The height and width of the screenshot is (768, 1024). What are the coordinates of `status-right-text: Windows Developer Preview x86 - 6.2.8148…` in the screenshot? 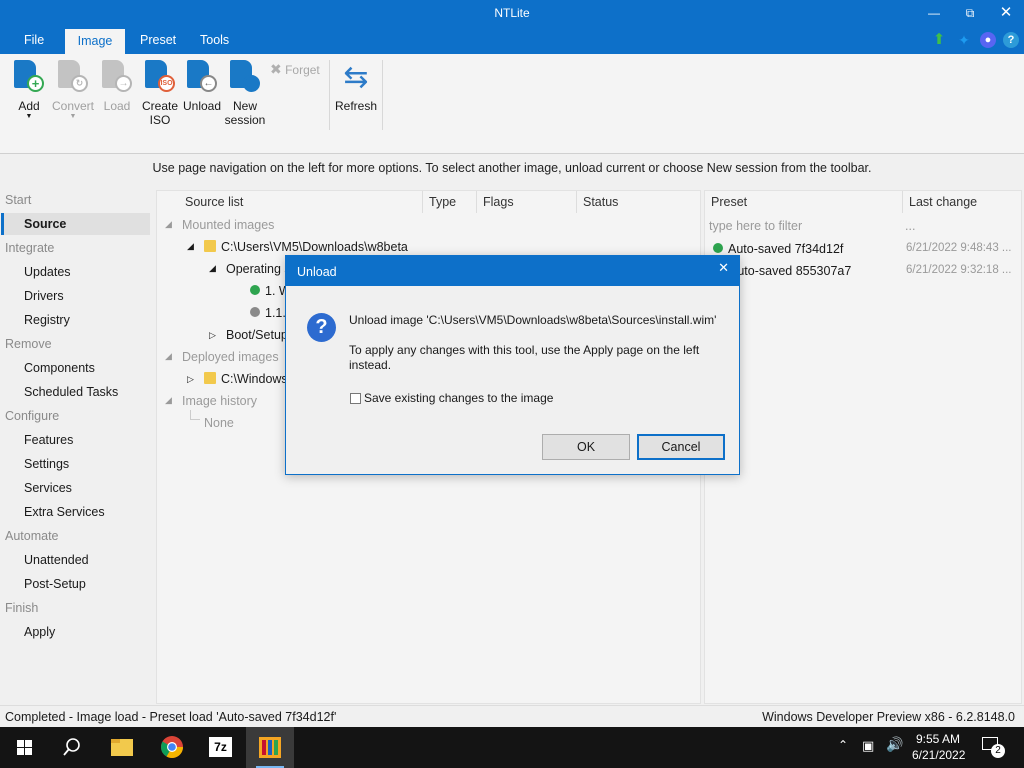 It's located at (888, 717).